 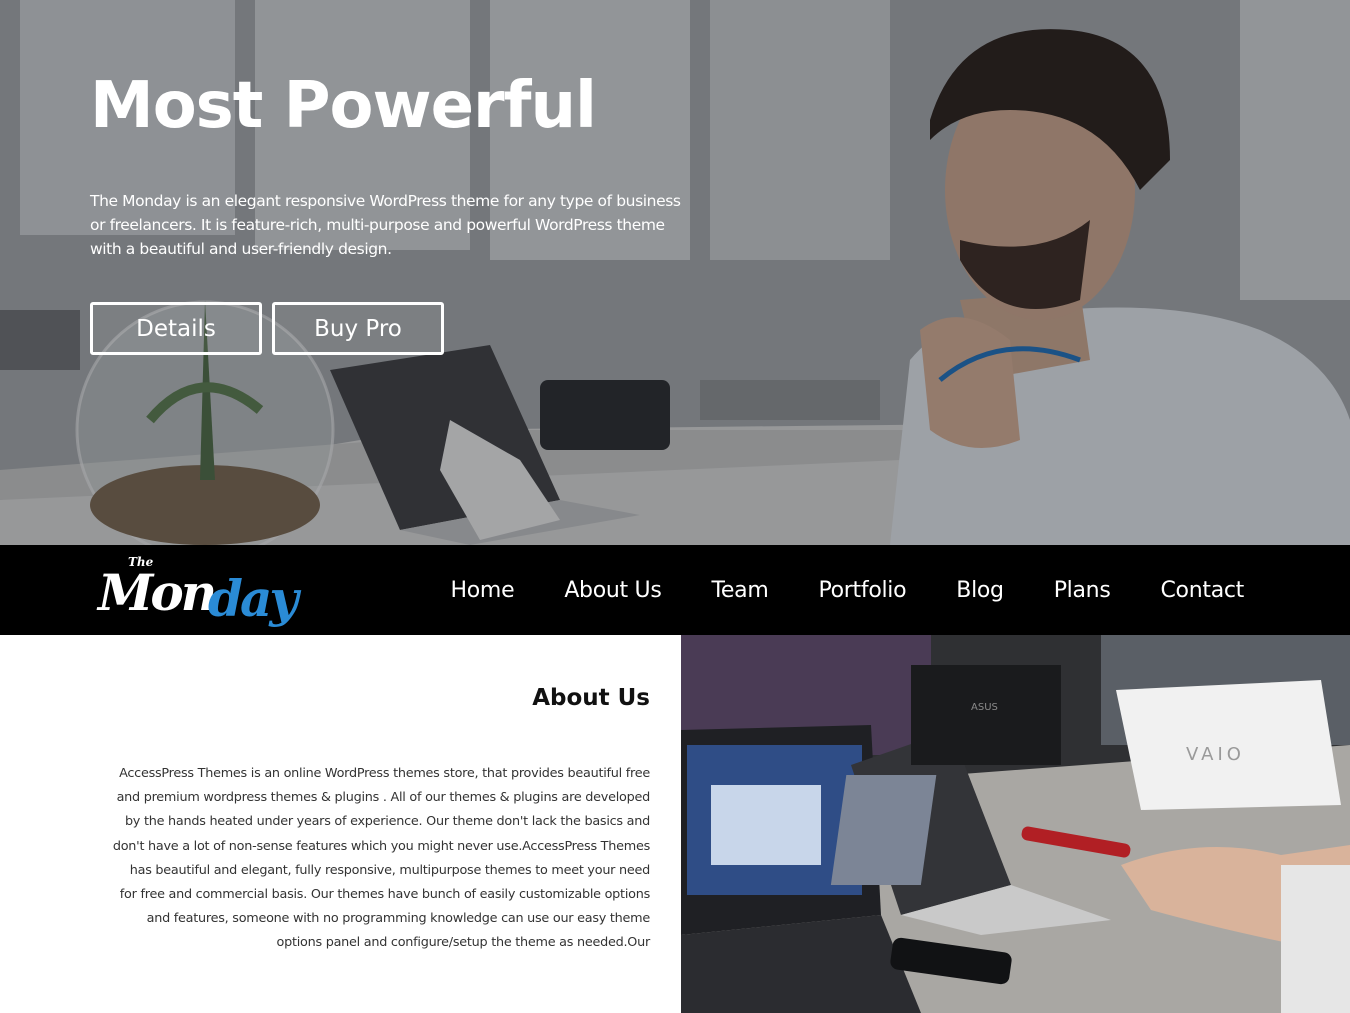 I want to click on nav-item-home: Home, so click(x=483, y=590).